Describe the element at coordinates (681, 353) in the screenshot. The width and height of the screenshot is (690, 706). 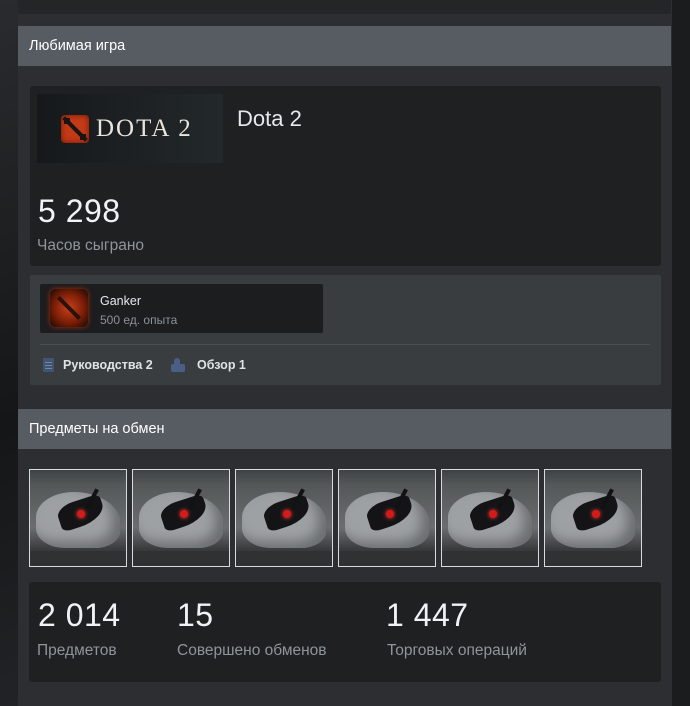
I see `page-margin` at that location.